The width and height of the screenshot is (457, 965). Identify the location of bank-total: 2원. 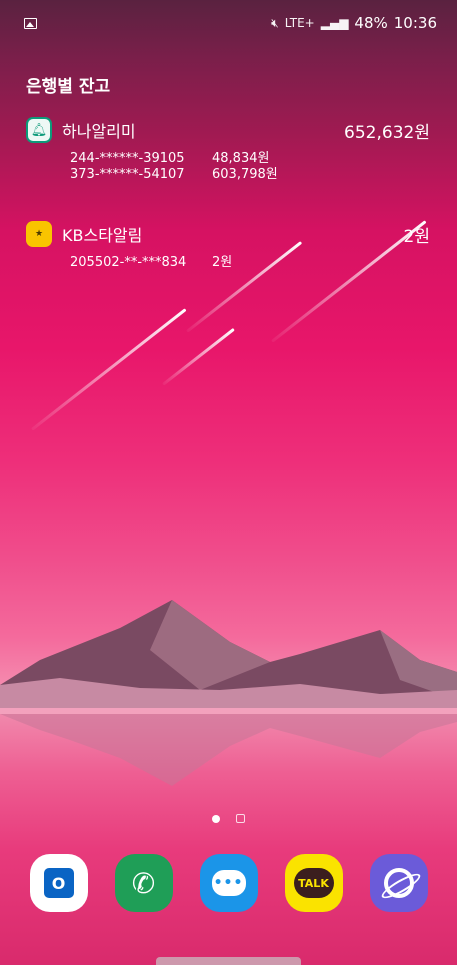
(416, 236).